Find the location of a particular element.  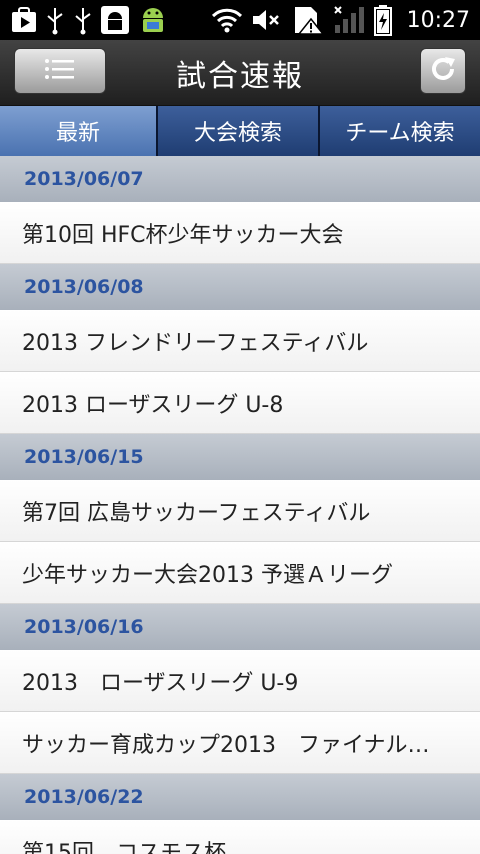

refresh-button is located at coordinates (443, 71).